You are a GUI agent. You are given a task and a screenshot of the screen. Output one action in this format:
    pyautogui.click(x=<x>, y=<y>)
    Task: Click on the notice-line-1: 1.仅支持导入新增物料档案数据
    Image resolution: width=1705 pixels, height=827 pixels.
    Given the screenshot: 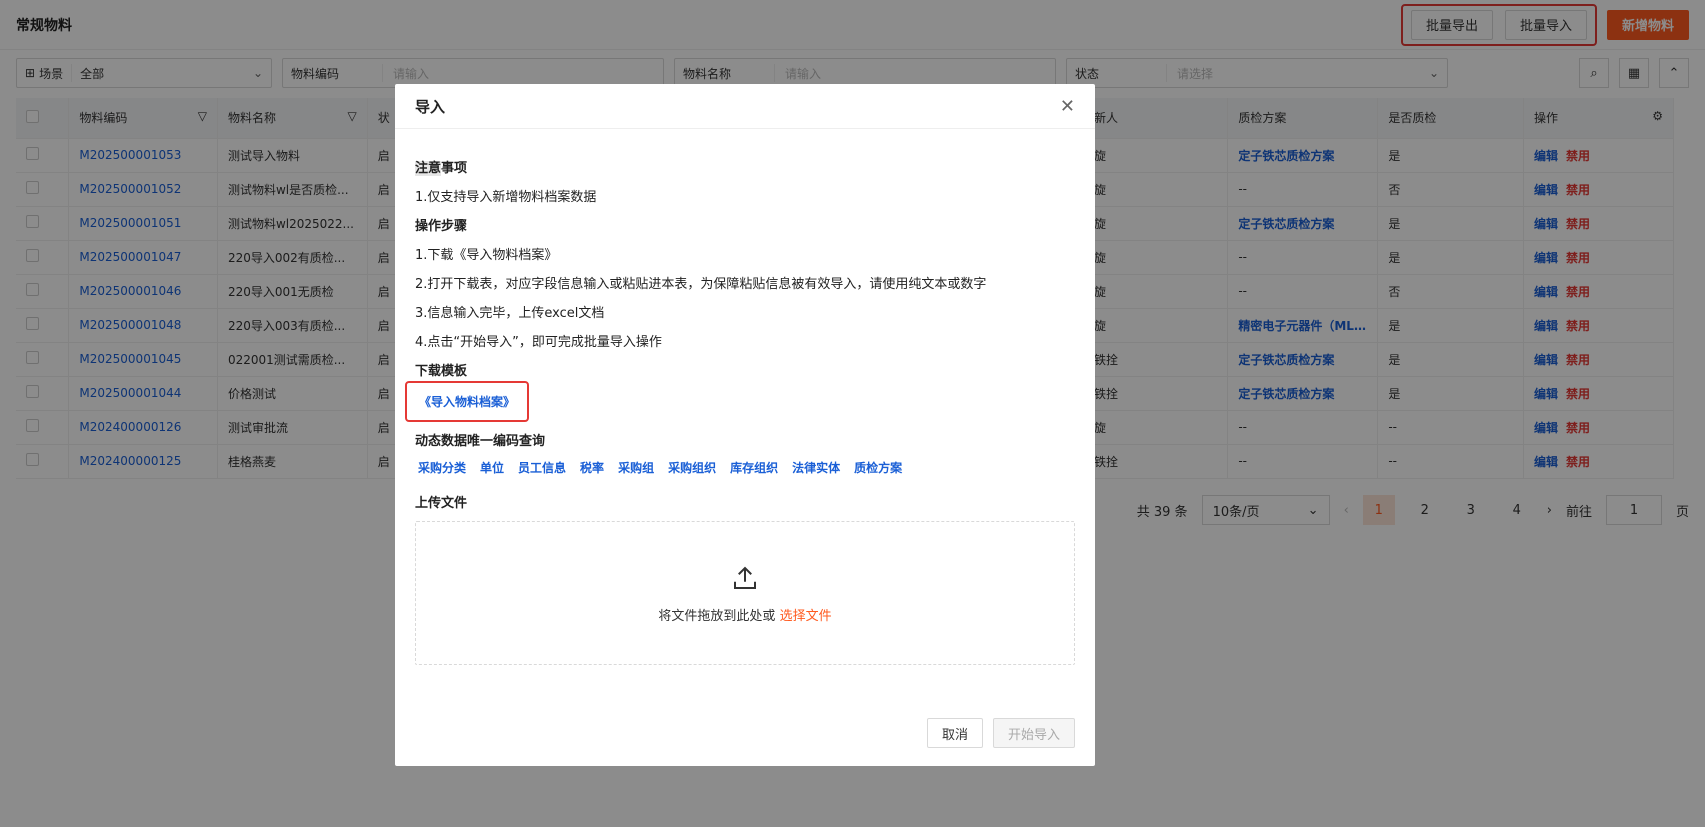 What is the action you would take?
    pyautogui.click(x=506, y=197)
    